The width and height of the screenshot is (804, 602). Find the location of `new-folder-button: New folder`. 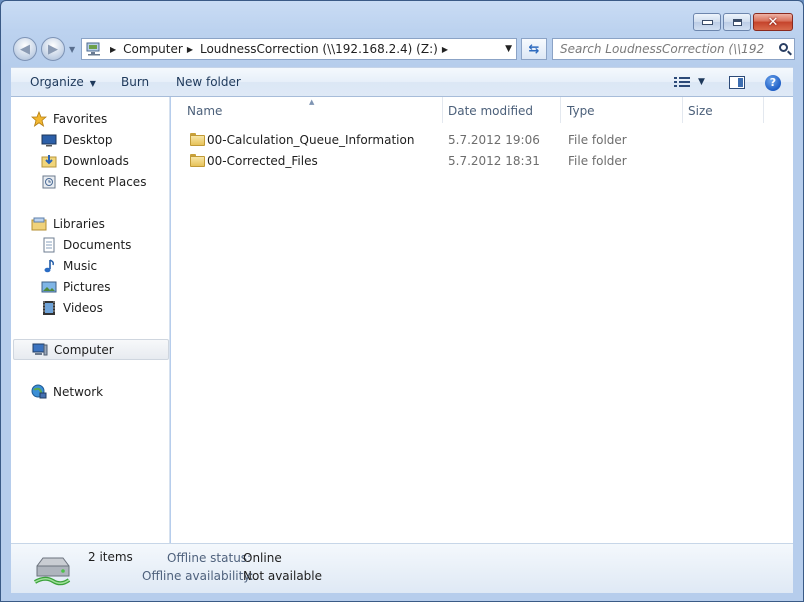

new-folder-button: New folder is located at coordinates (208, 82).